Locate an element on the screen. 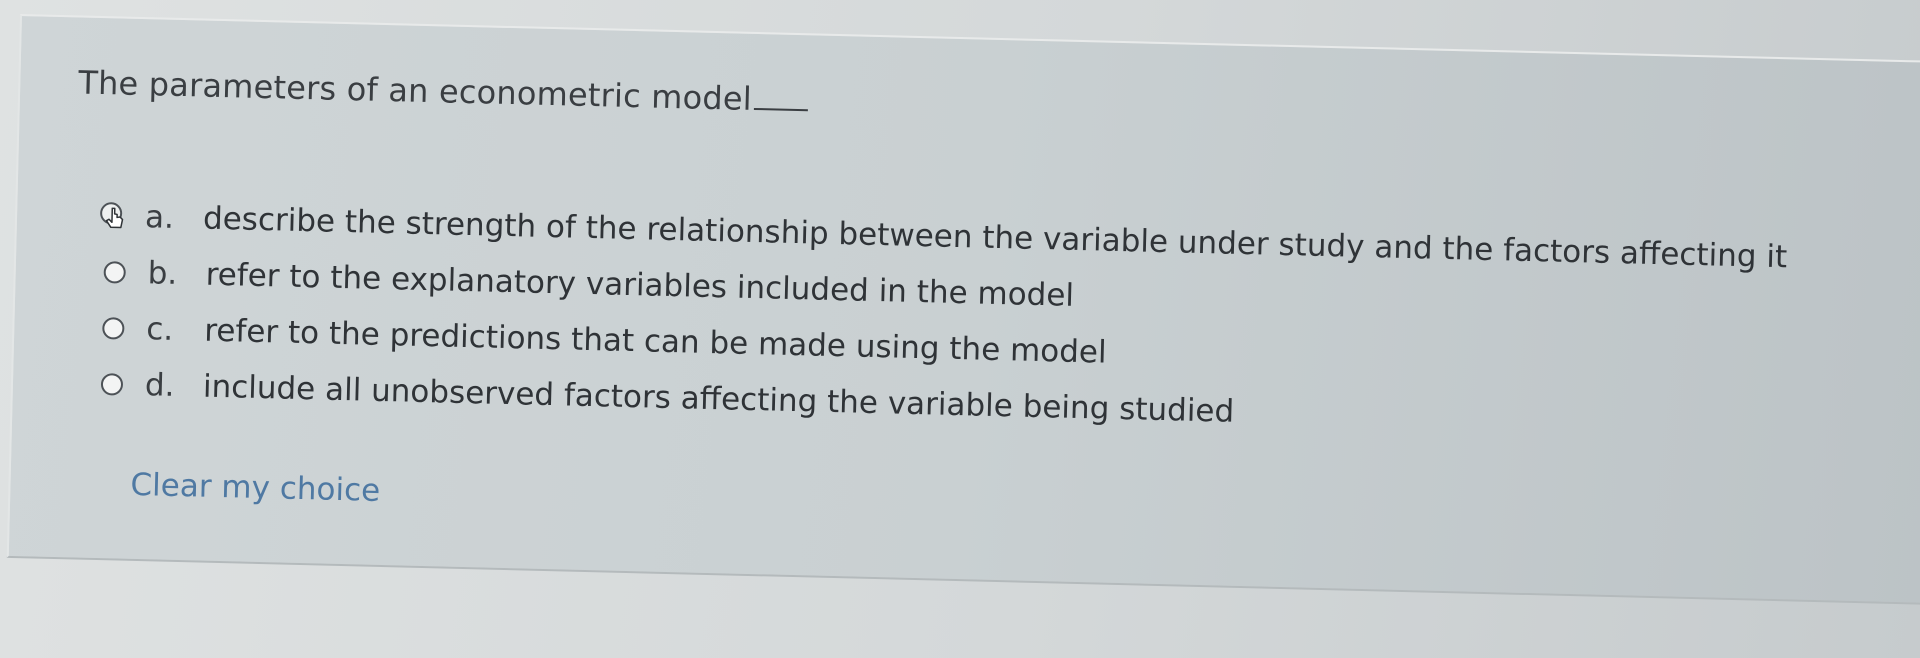 Image resolution: width=1920 pixels, height=658 pixels. option-c-letter: c. is located at coordinates (159, 329).